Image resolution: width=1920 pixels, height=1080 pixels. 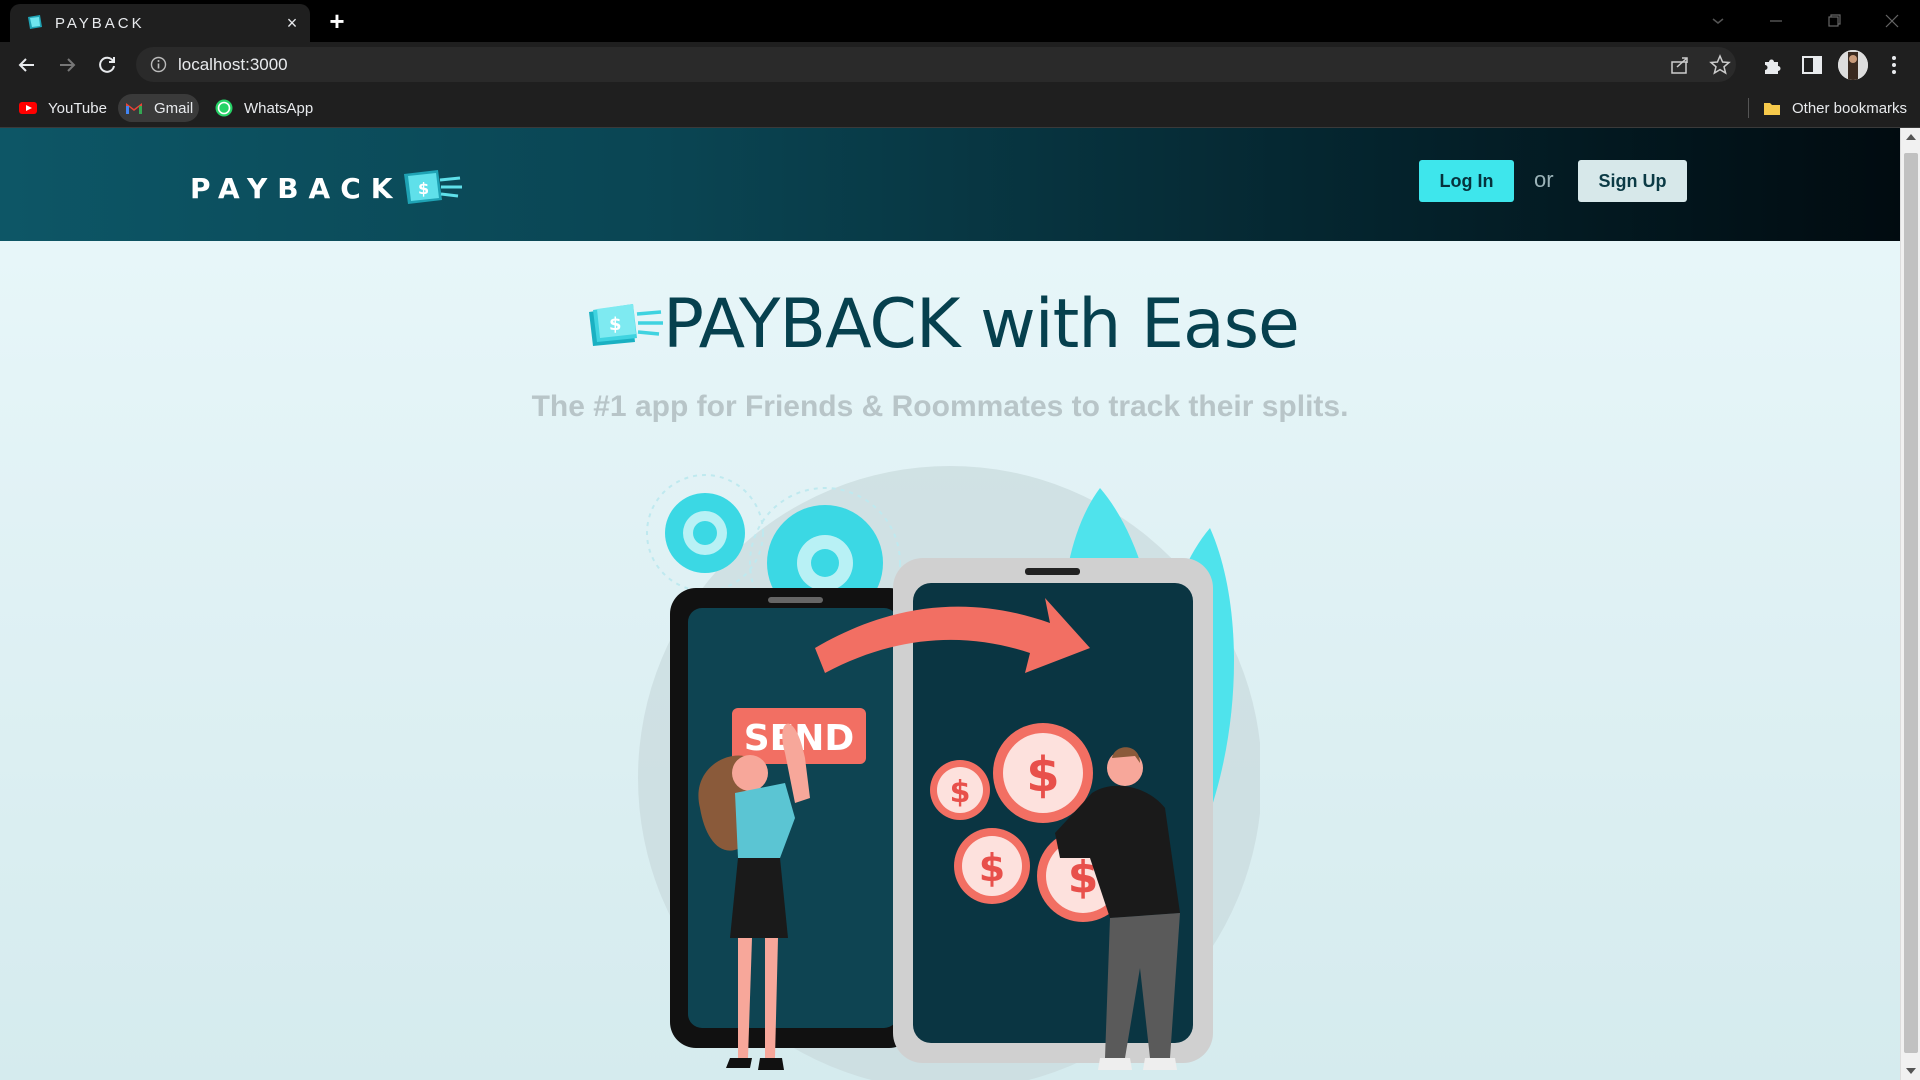 I want to click on folder-icon, so click(x=1772, y=109).